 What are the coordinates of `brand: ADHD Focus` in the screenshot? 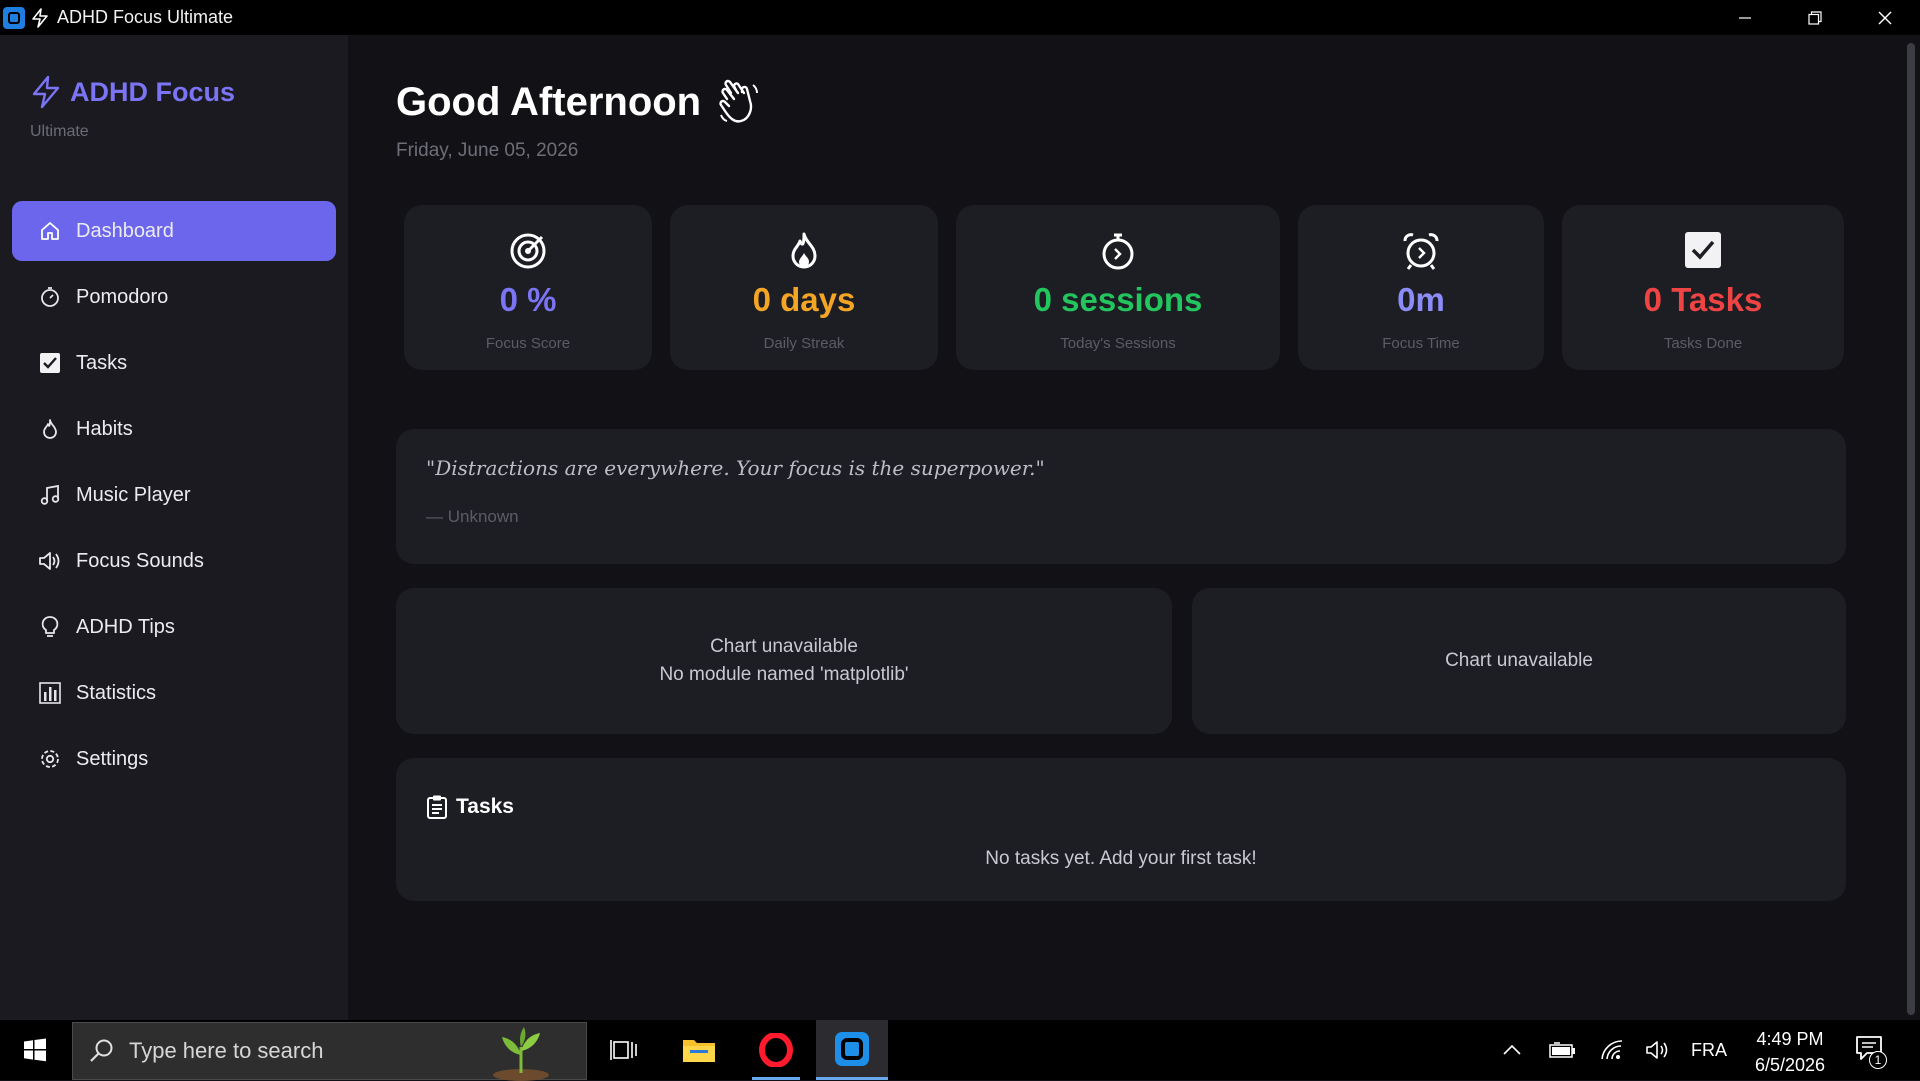 It's located at (132, 92).